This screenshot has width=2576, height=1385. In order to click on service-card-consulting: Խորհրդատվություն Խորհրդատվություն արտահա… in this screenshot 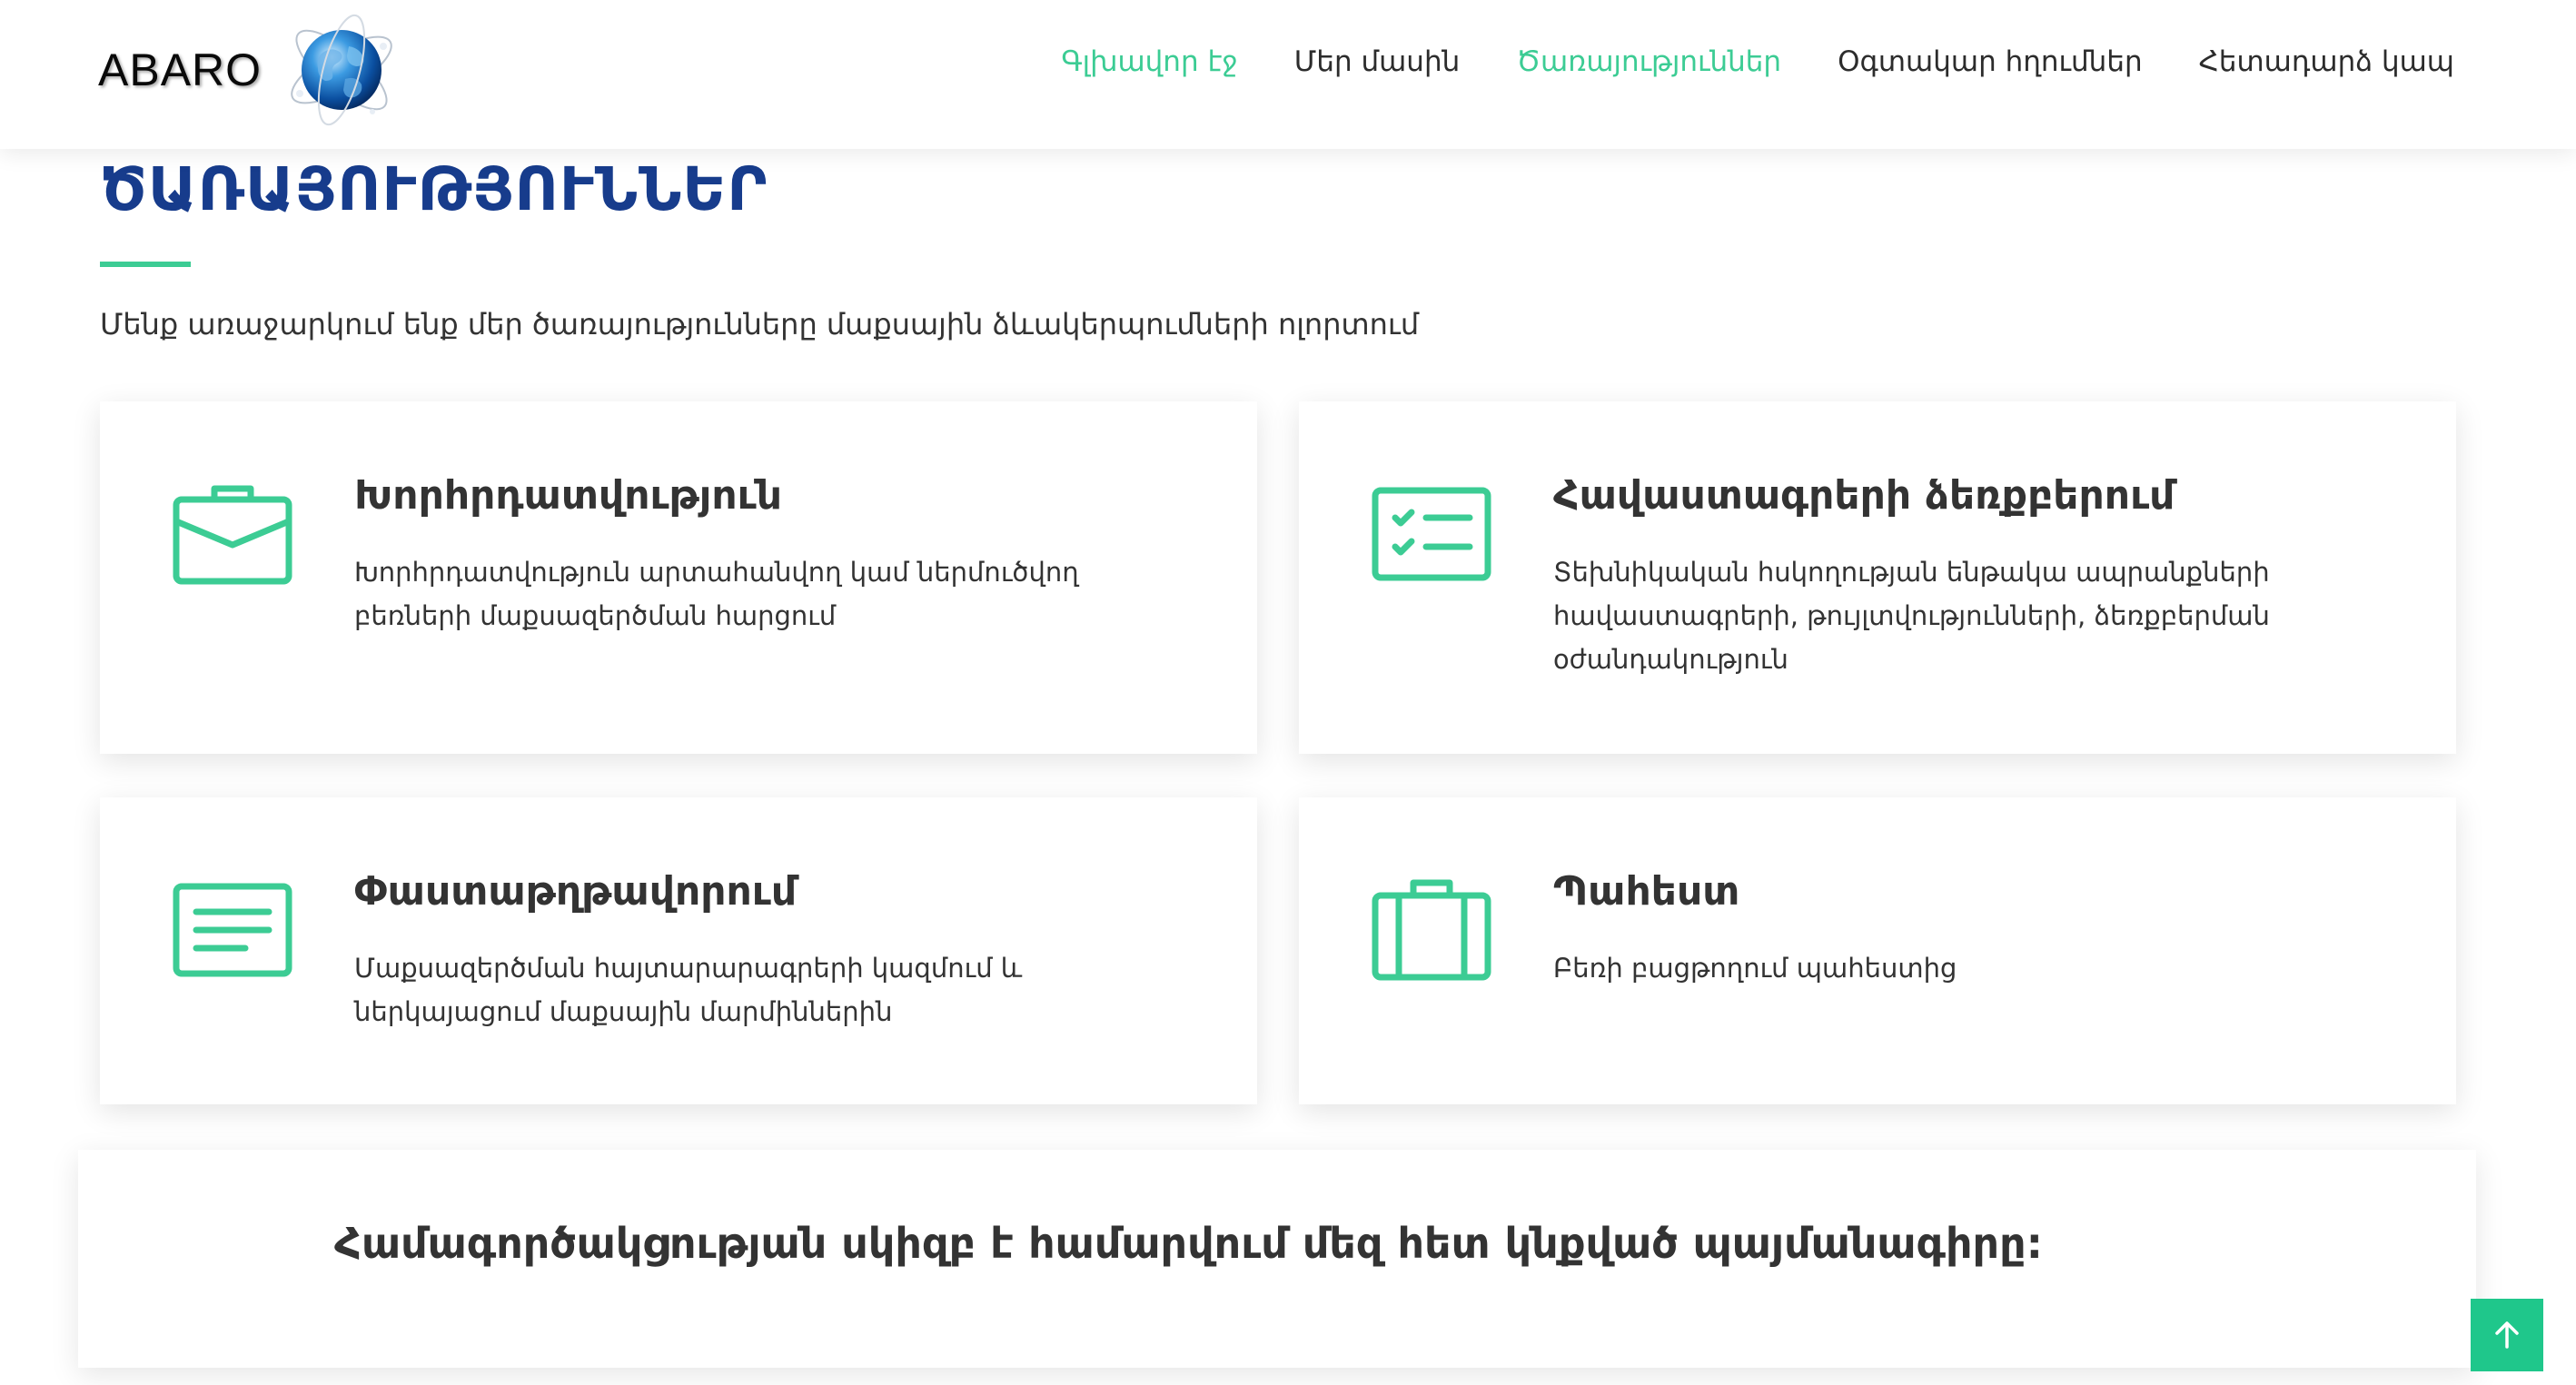, I will do `click(678, 577)`.